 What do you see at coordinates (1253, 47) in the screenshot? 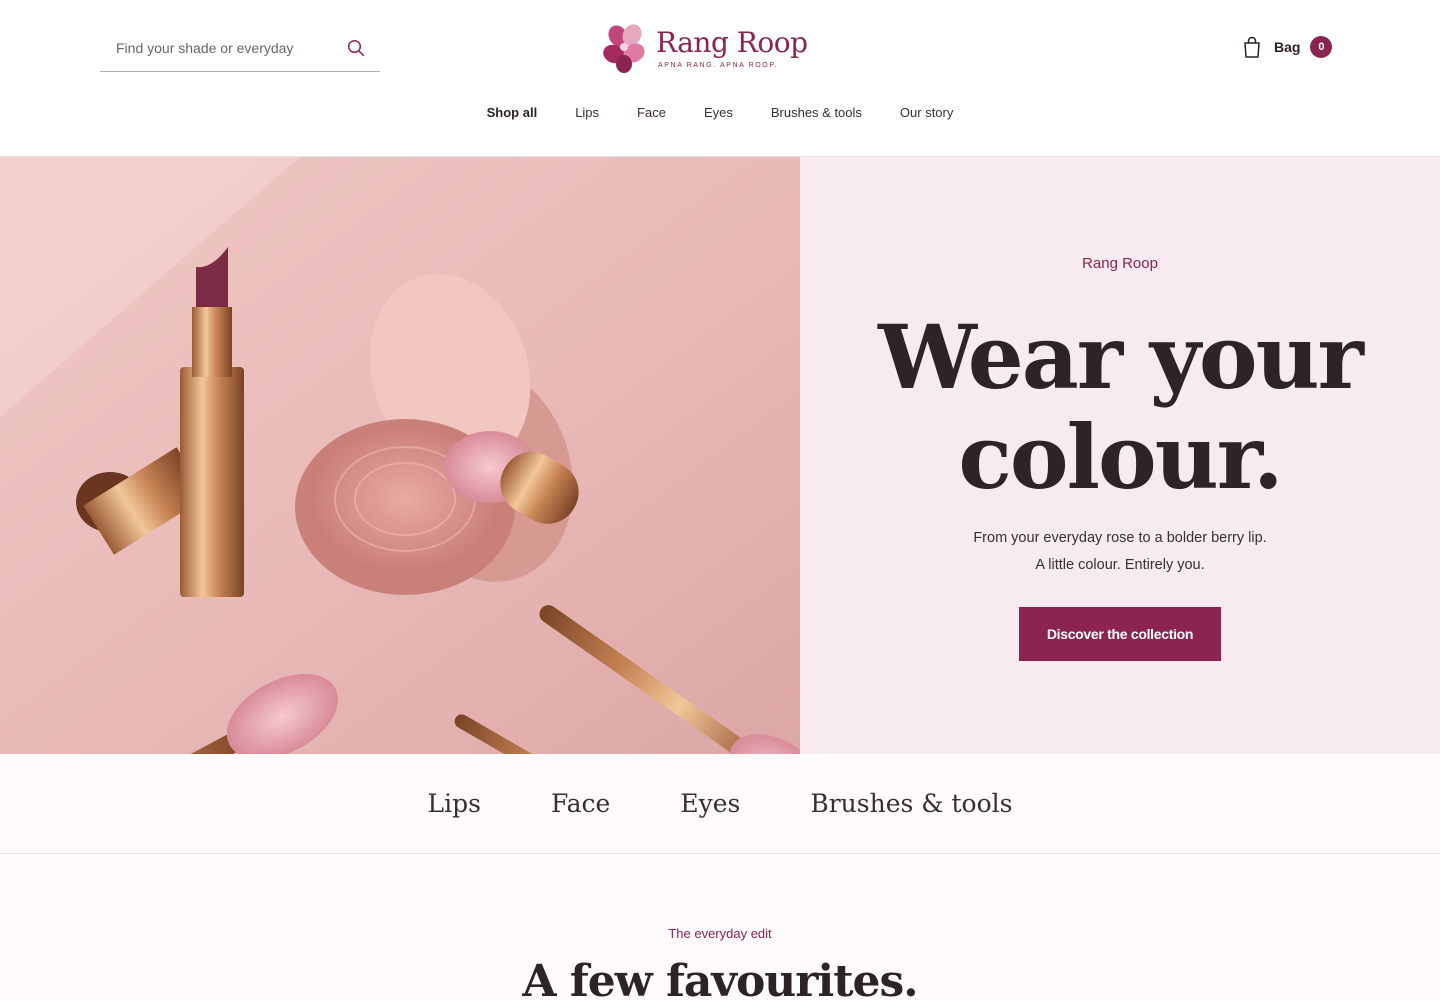
I see `shopping-bag-icon` at bounding box center [1253, 47].